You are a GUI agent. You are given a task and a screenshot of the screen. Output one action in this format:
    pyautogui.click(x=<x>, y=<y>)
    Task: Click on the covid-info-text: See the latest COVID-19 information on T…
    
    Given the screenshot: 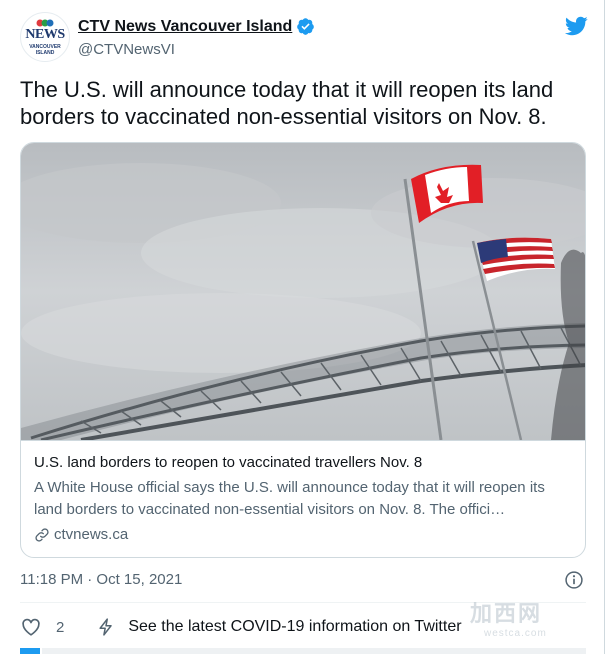 What is the action you would take?
    pyautogui.click(x=294, y=627)
    